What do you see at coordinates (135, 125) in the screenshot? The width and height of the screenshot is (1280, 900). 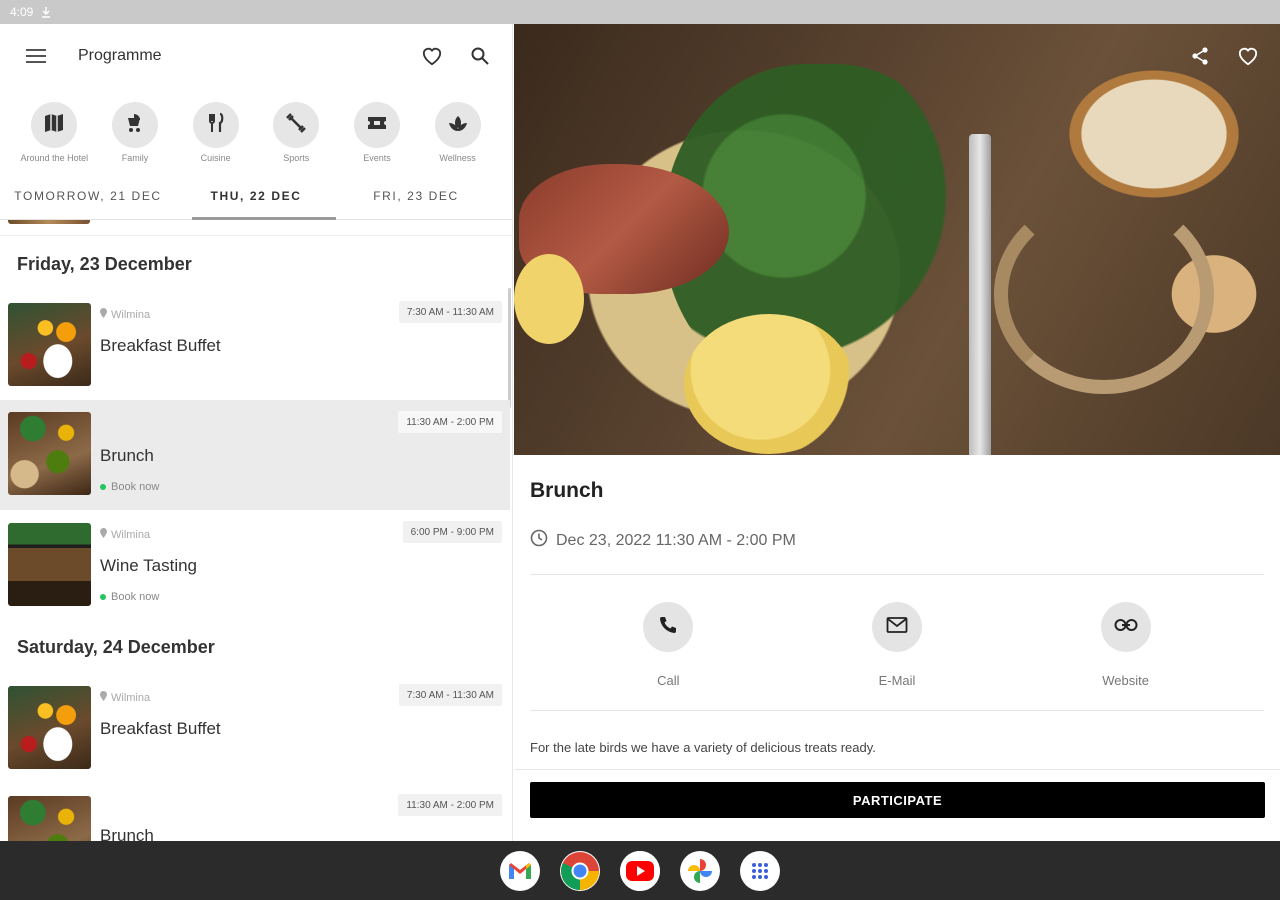 I see `stroller-icon` at bounding box center [135, 125].